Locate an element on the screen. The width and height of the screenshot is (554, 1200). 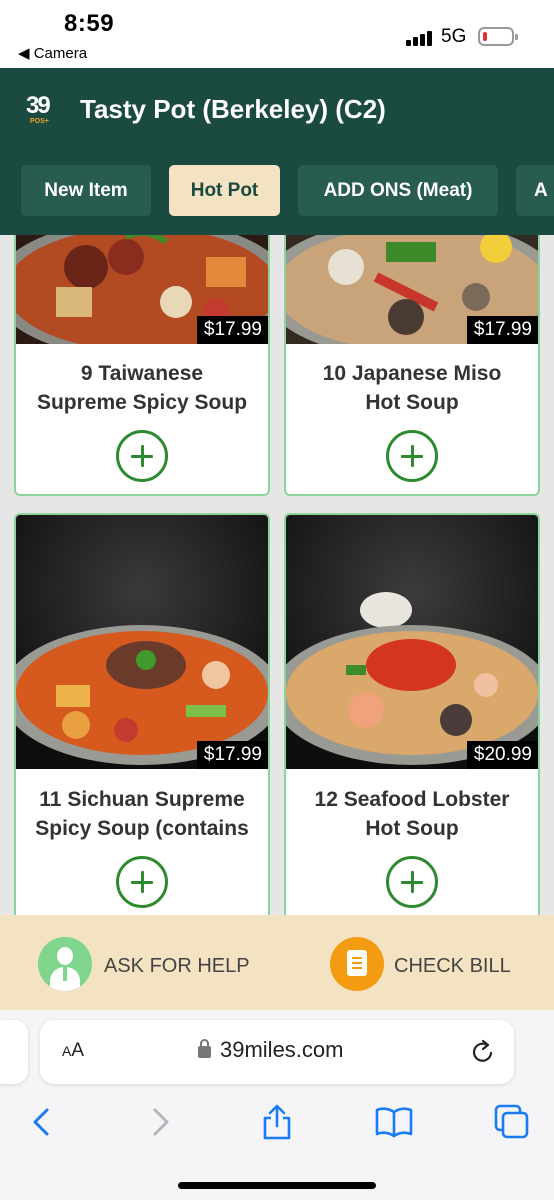
home-indicator is located at coordinates (277, 1185).